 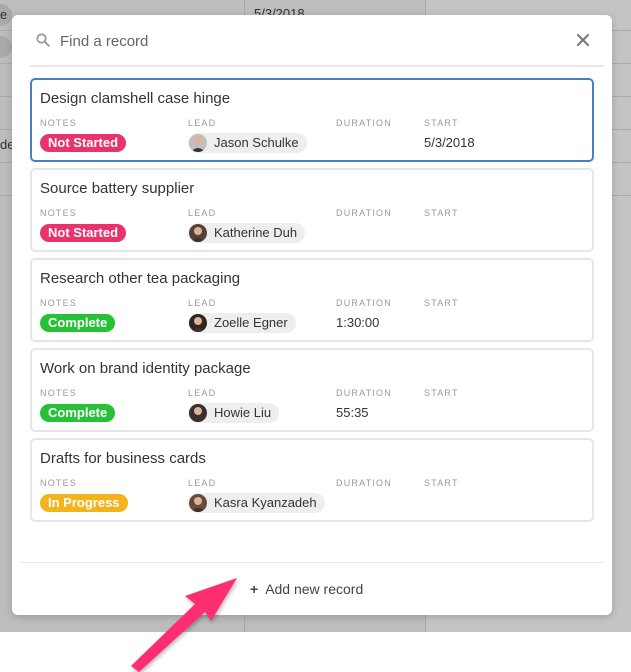 What do you see at coordinates (310, 41) in the screenshot?
I see `search-input` at bounding box center [310, 41].